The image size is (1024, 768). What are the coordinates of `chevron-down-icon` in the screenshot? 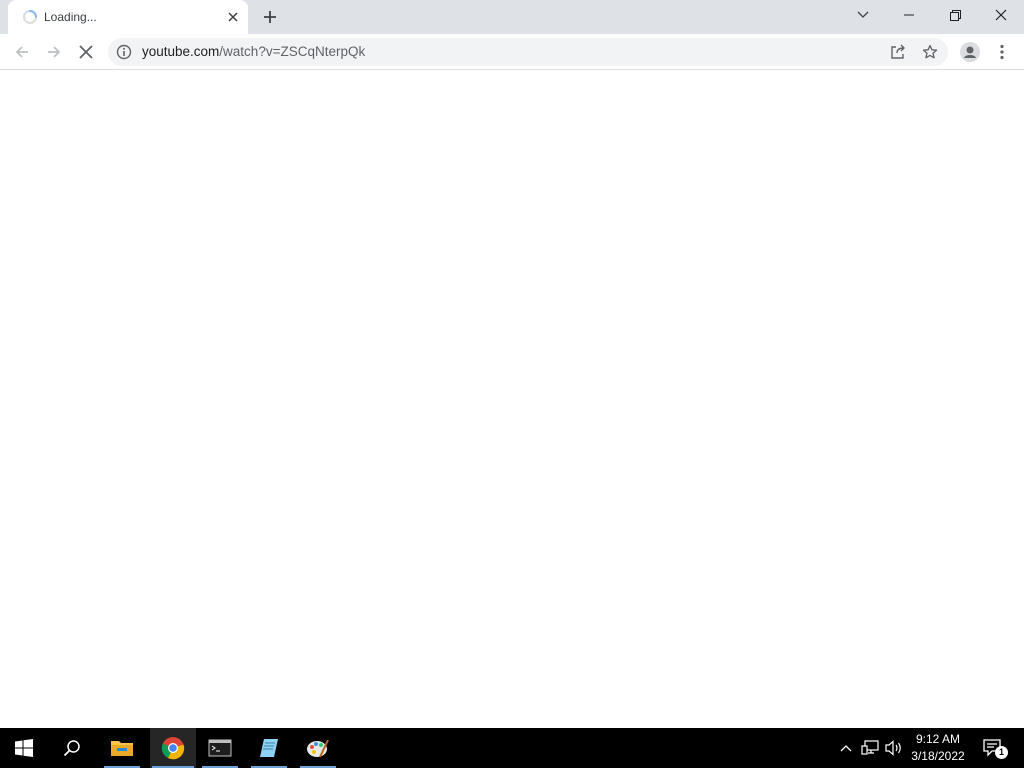 It's located at (863, 14).